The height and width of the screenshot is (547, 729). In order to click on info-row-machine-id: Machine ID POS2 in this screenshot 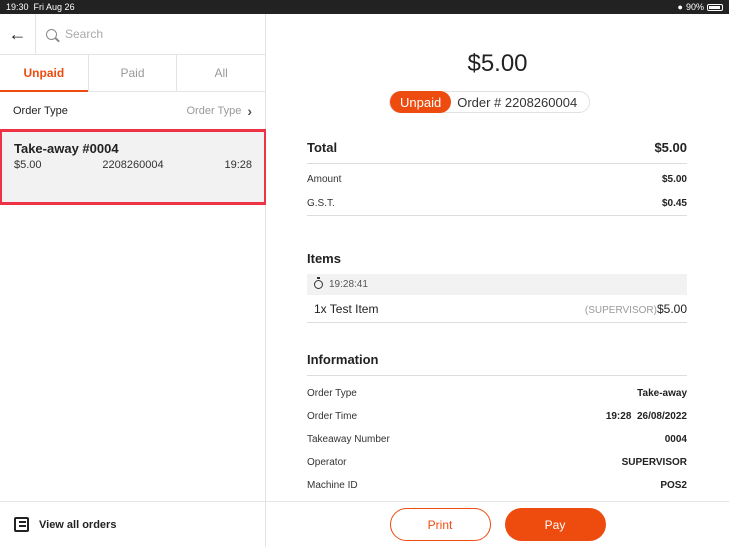, I will do `click(497, 485)`.